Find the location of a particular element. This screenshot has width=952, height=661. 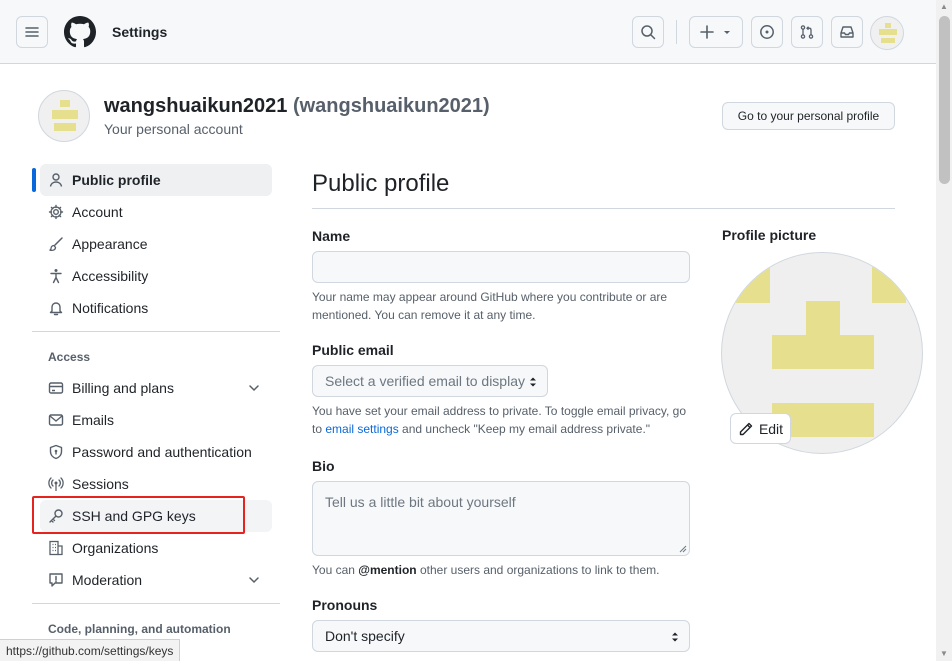

sidebar-item-public-profile: Public profile is located at coordinates (156, 180).